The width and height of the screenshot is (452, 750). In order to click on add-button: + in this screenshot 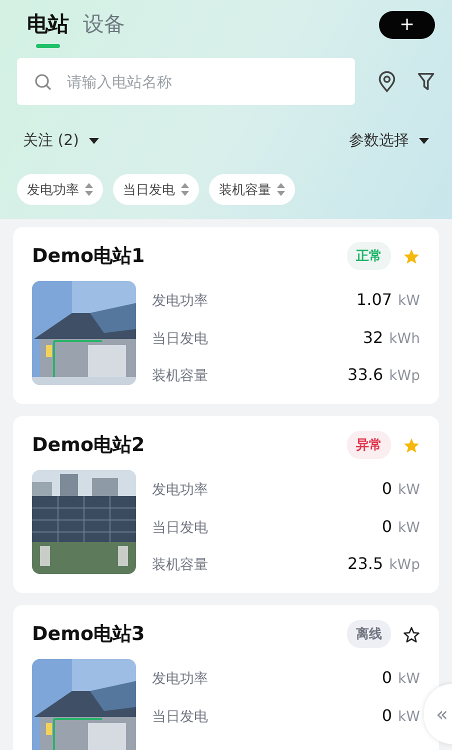, I will do `click(407, 25)`.